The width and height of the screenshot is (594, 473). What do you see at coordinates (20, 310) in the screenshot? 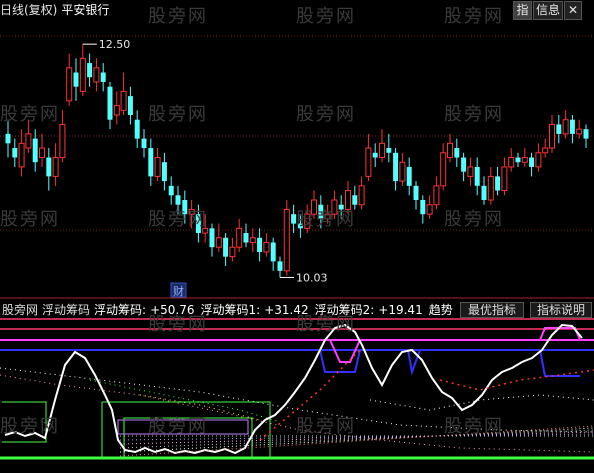
I see `indicator-source: 股旁网` at bounding box center [20, 310].